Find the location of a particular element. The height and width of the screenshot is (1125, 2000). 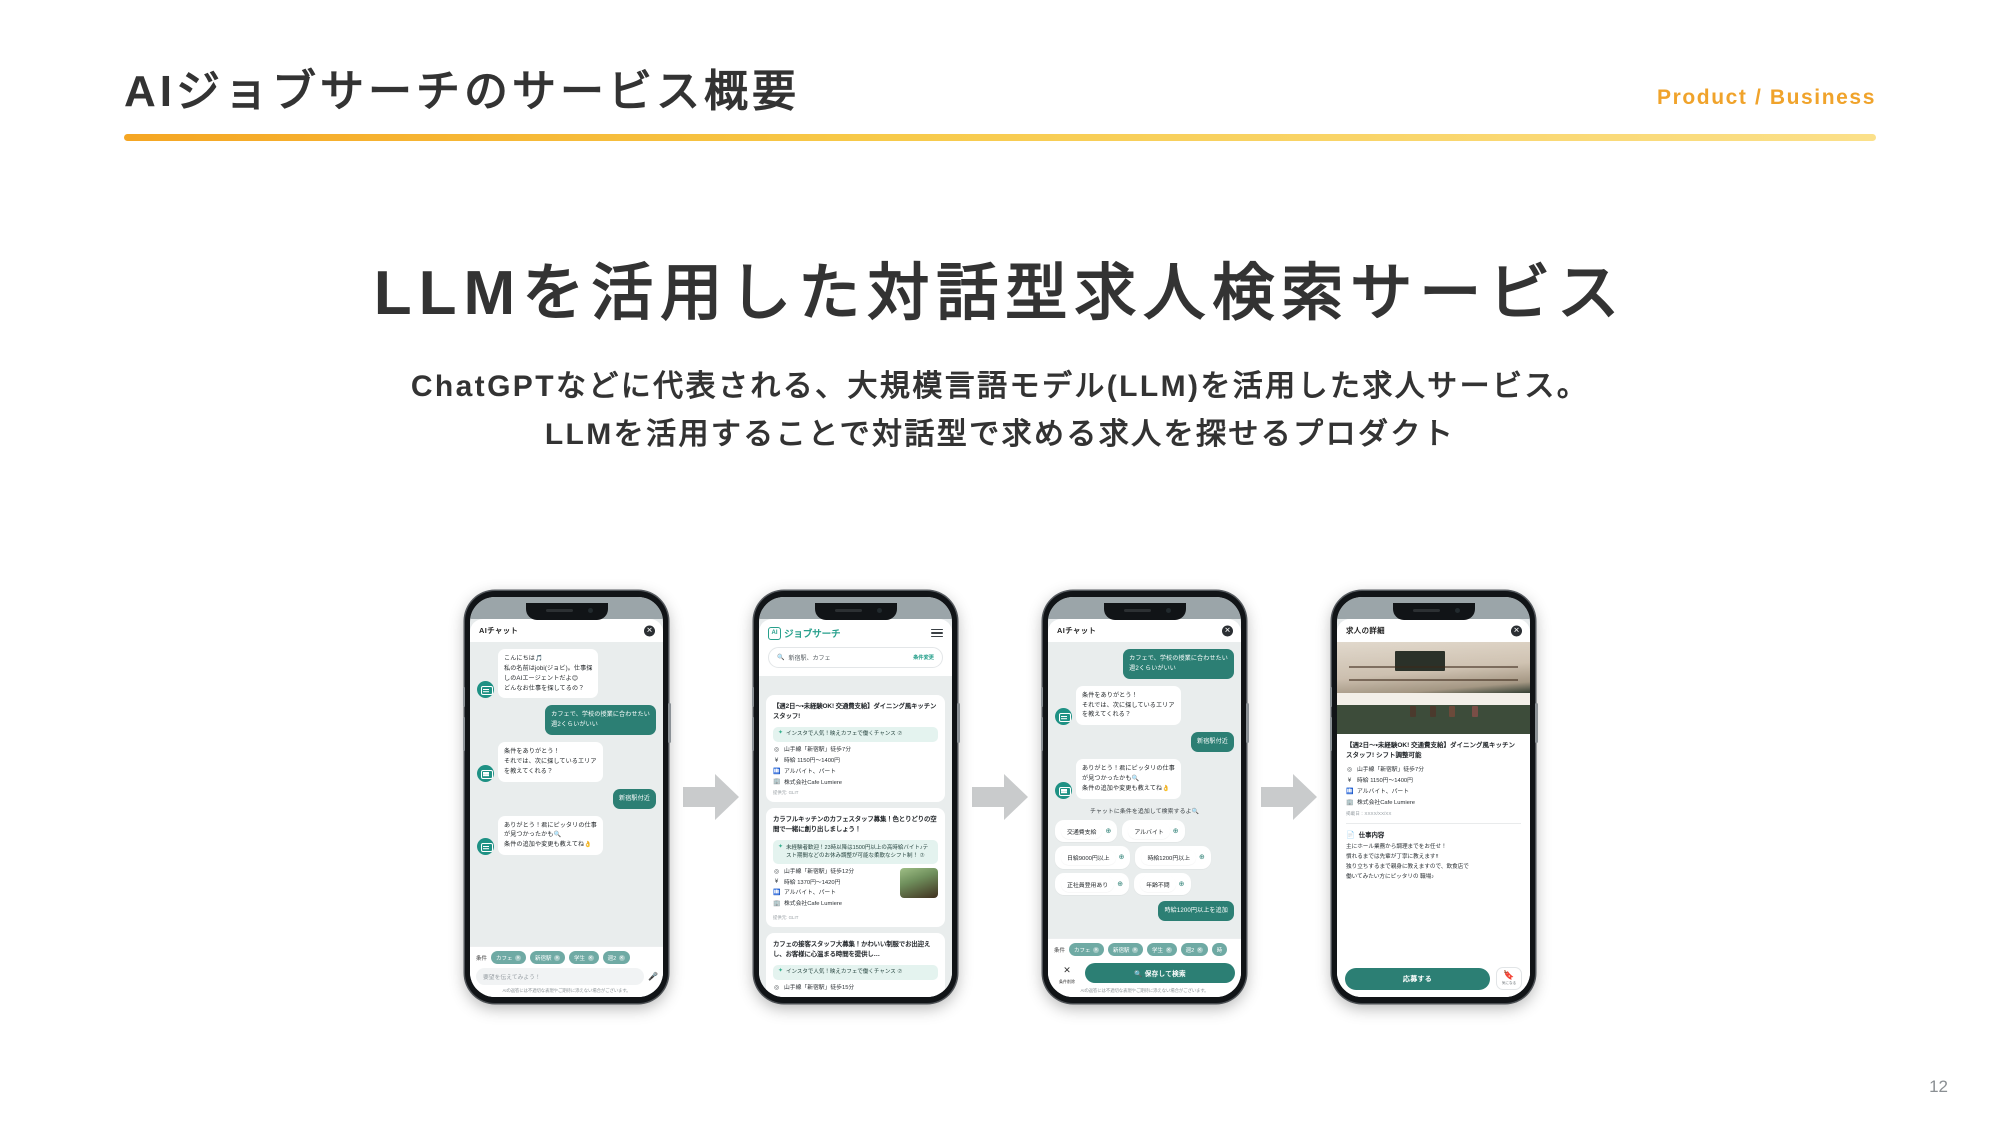

suggestion-chip: 正社員登用あり ⊕ is located at coordinates (1092, 884).